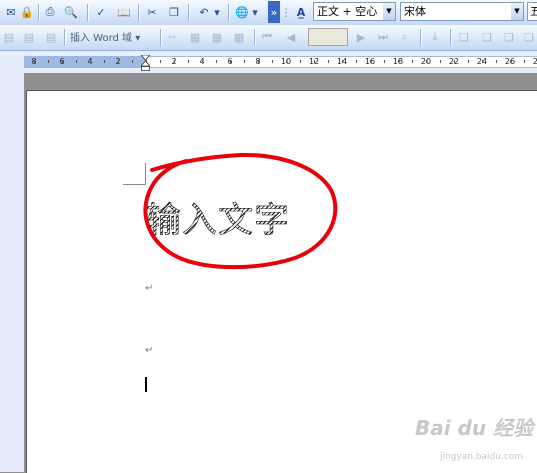 The width and height of the screenshot is (537, 473). What do you see at coordinates (51, 37) in the screenshot?
I see `edit-recipients-icon: ▤` at bounding box center [51, 37].